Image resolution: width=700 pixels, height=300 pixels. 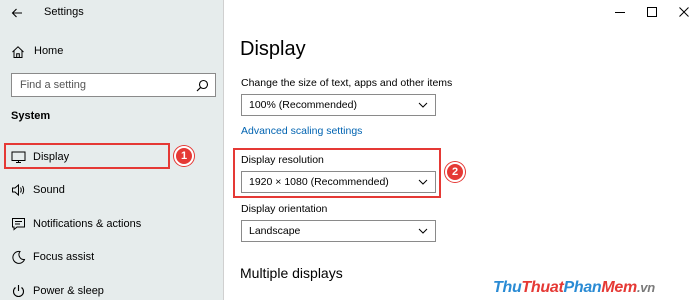 What do you see at coordinates (291, 273) in the screenshot?
I see `multiple-displays-heading: Multiple displays` at bounding box center [291, 273].